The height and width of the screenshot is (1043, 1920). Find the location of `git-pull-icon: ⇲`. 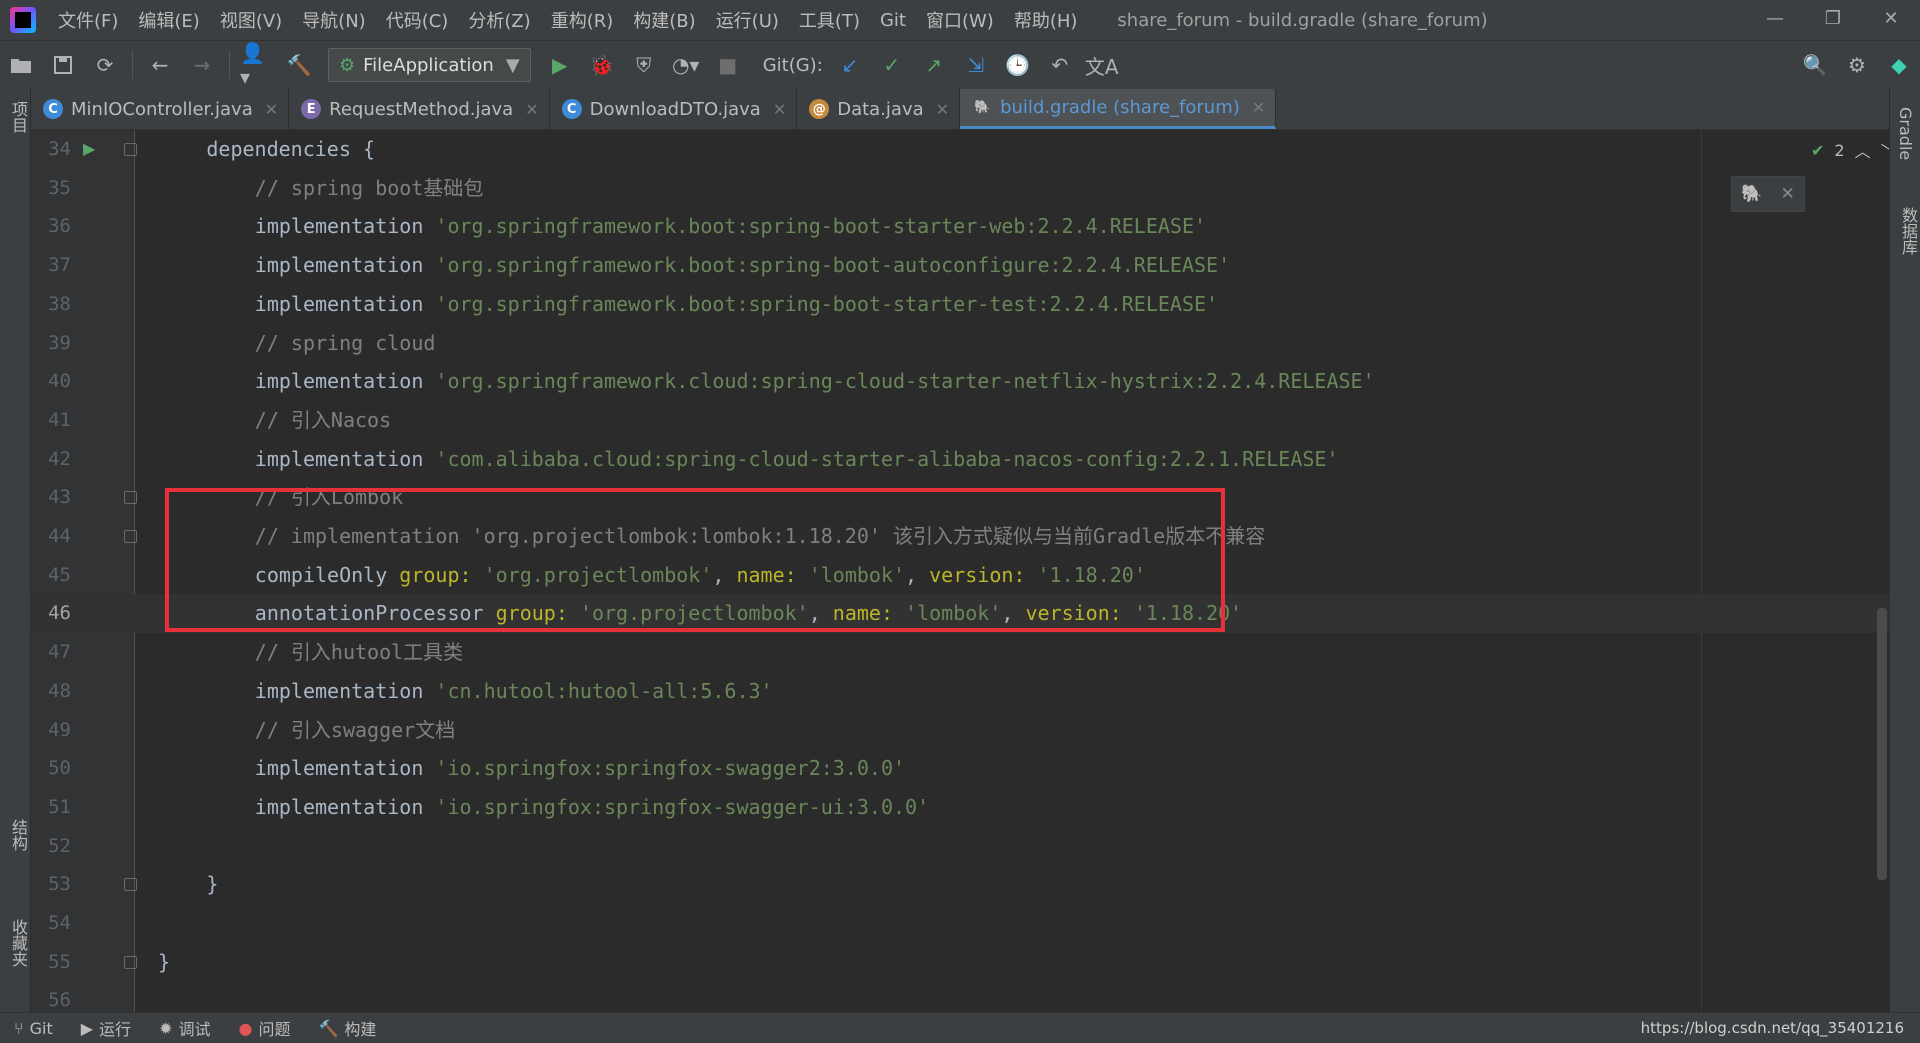

git-pull-icon: ⇲ is located at coordinates (976, 65).